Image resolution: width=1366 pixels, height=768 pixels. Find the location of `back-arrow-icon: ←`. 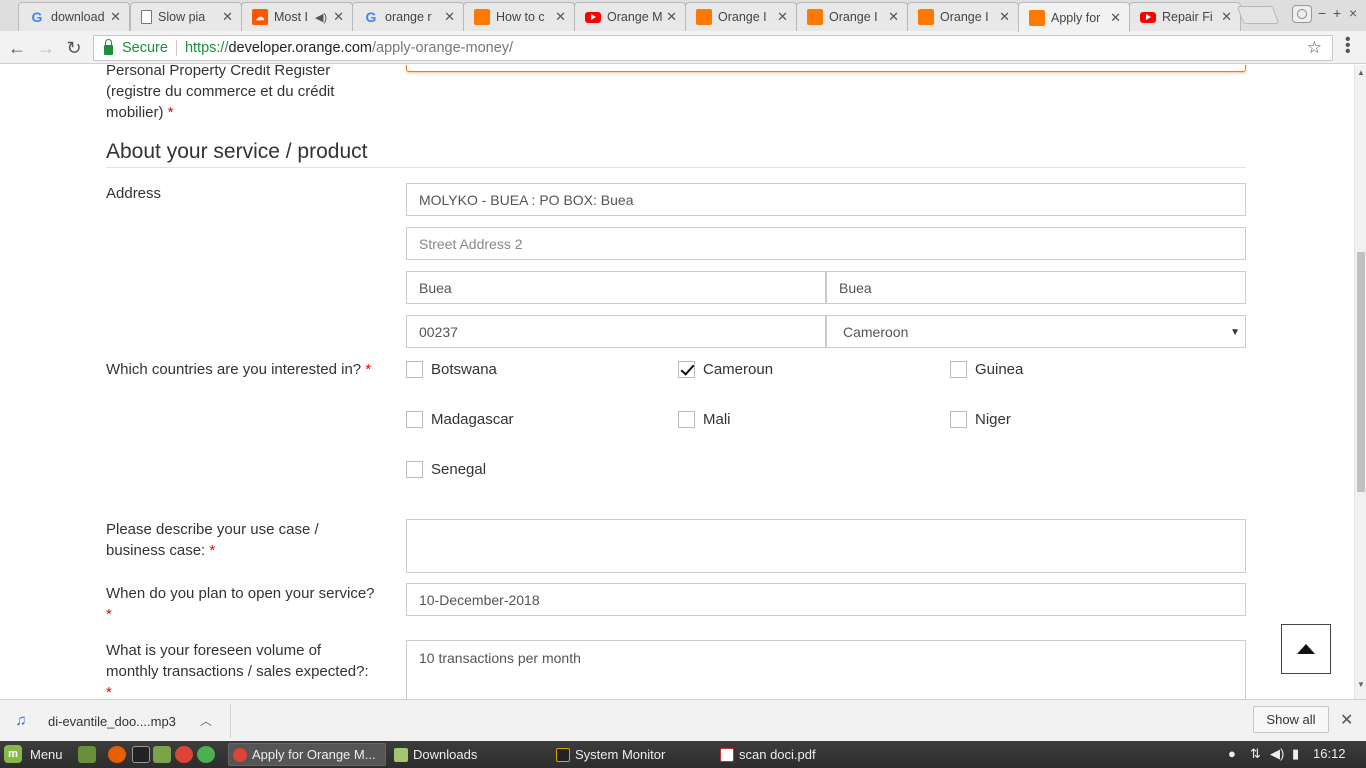

back-arrow-icon: ← is located at coordinates (17, 48).